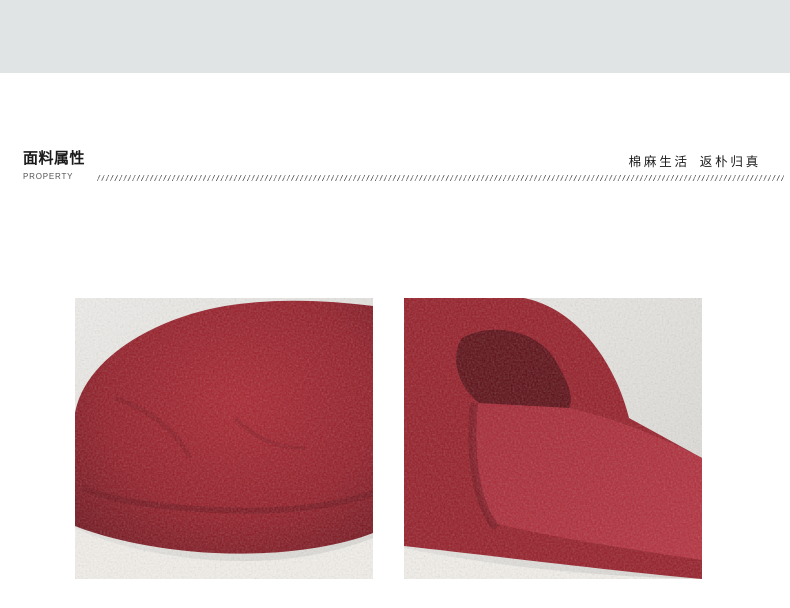 The image size is (790, 608). I want to click on section-title: 面料属性, so click(54, 158).